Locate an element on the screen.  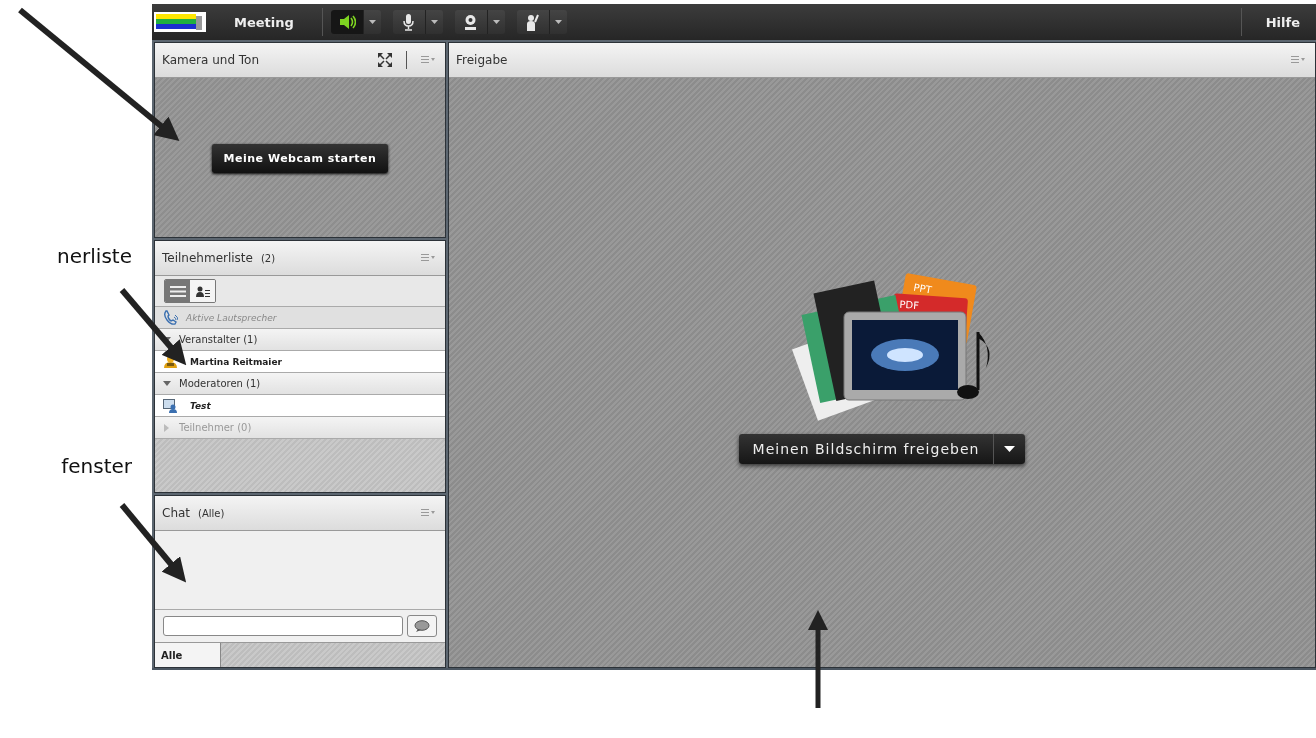
list-icon is located at coordinates (177, 291).